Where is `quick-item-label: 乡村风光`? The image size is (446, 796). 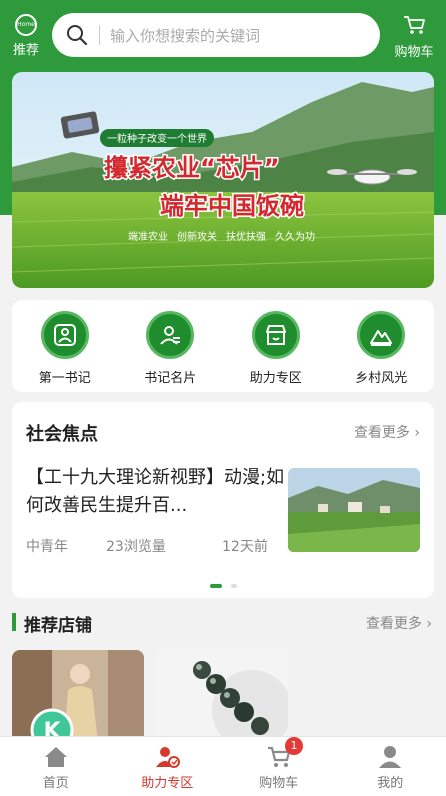
quick-item-label: 乡村风光 is located at coordinates (381, 378).